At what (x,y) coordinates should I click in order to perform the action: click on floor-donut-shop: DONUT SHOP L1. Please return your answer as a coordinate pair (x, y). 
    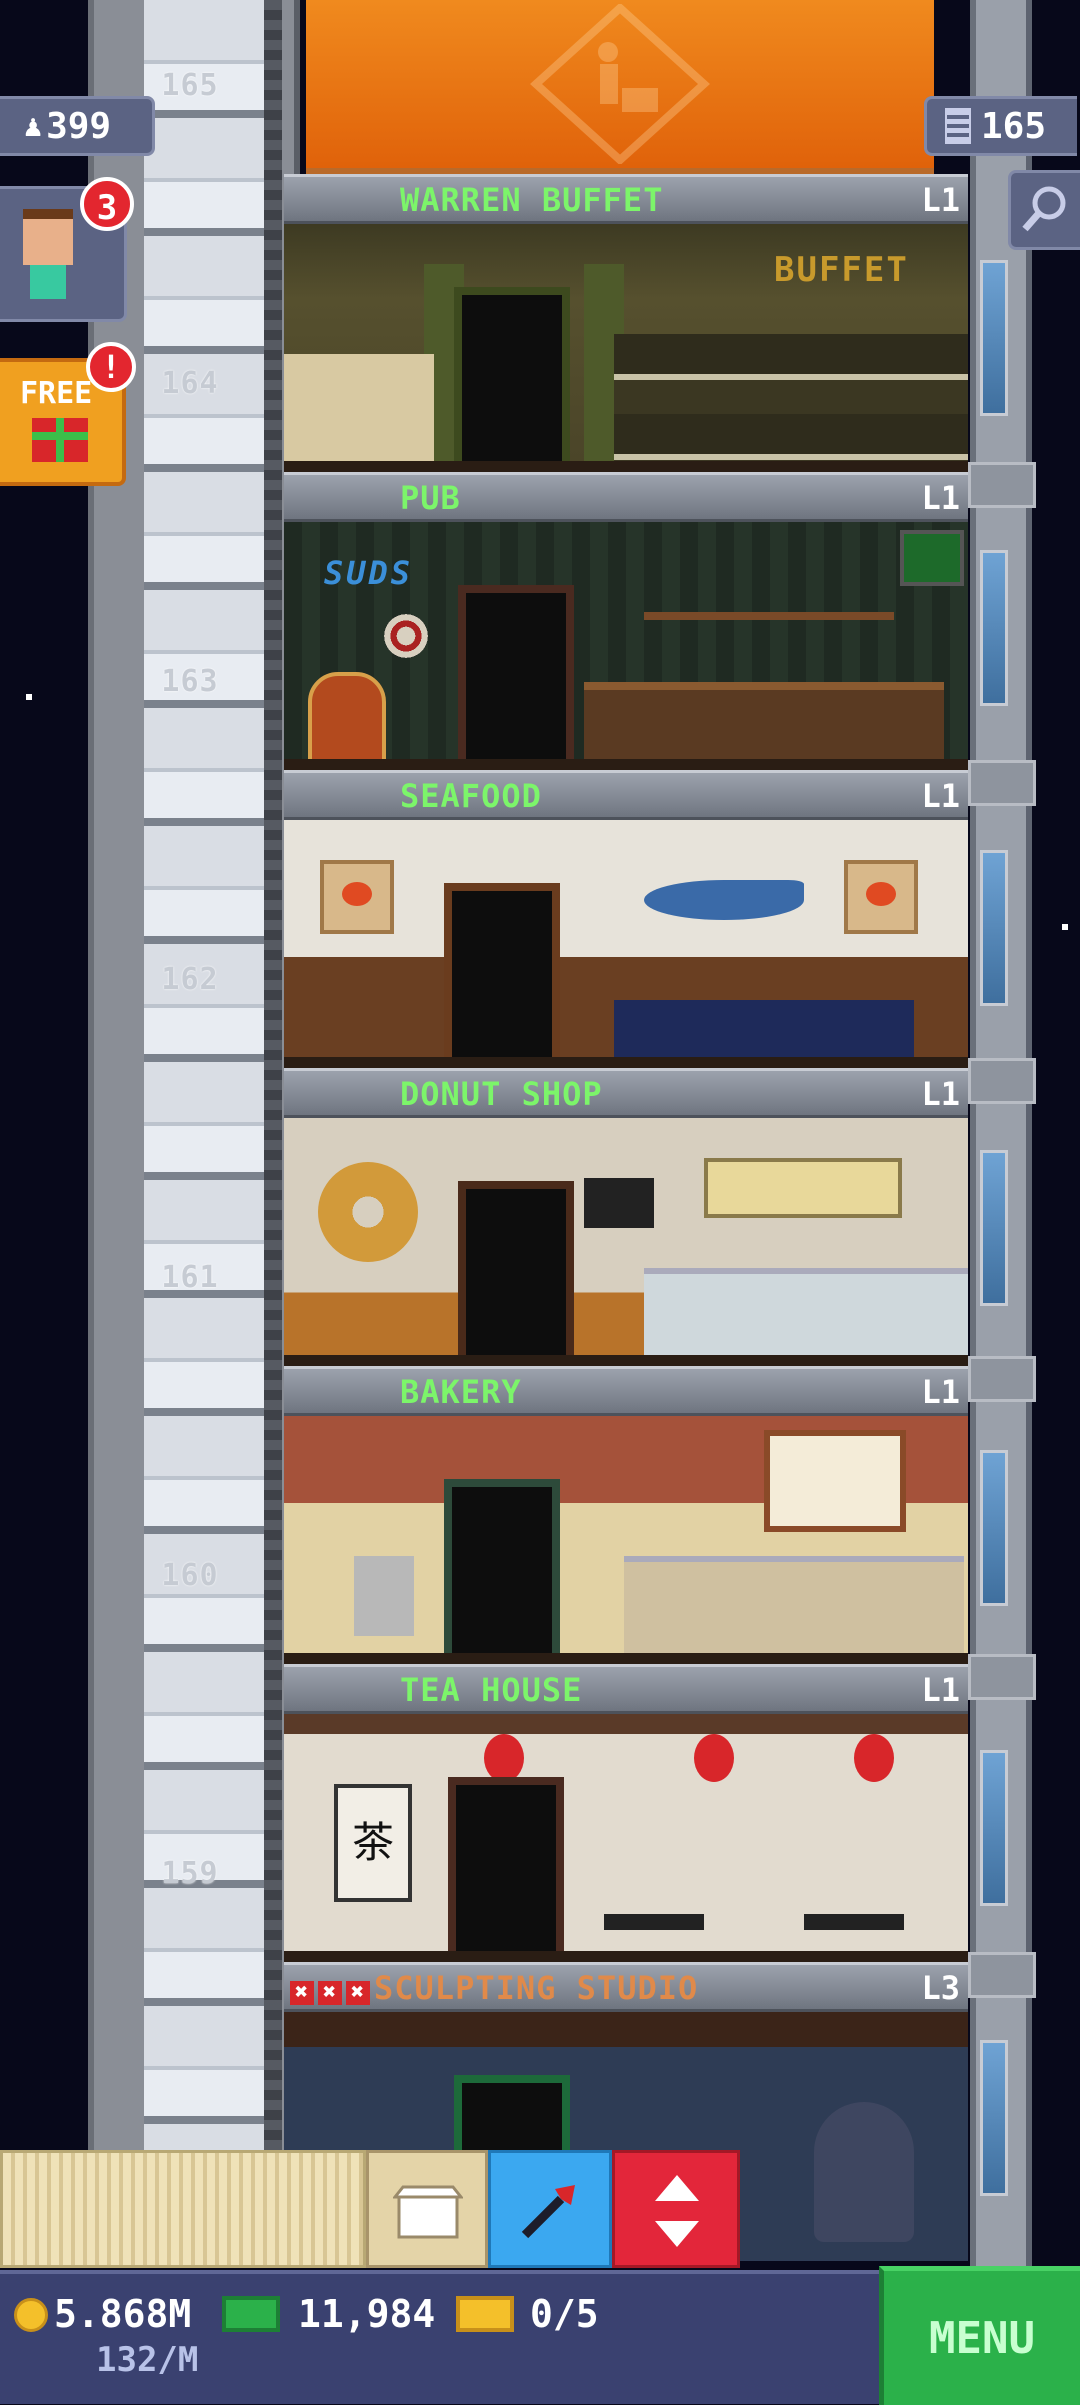
    Looking at the image, I should click on (626, 1217).